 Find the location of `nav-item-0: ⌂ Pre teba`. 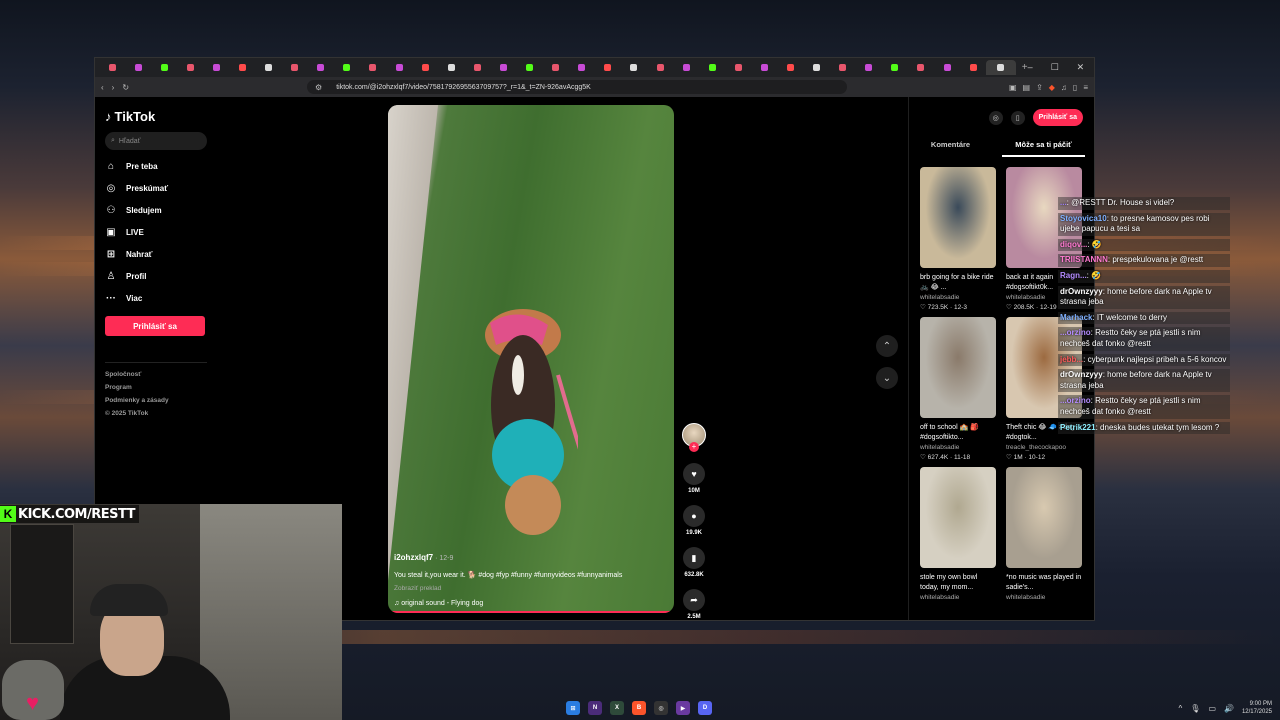

nav-item-0: ⌂ Pre teba is located at coordinates (156, 166).